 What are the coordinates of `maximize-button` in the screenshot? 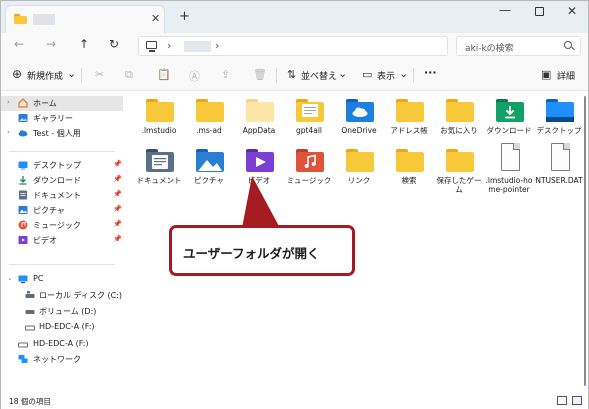 It's located at (539, 11).